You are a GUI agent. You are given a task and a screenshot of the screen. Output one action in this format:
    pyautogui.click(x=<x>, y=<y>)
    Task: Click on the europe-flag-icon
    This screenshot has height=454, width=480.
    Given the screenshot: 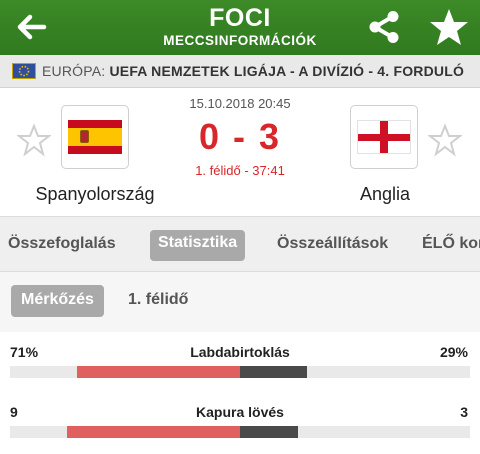 What is the action you would take?
    pyautogui.click(x=24, y=71)
    